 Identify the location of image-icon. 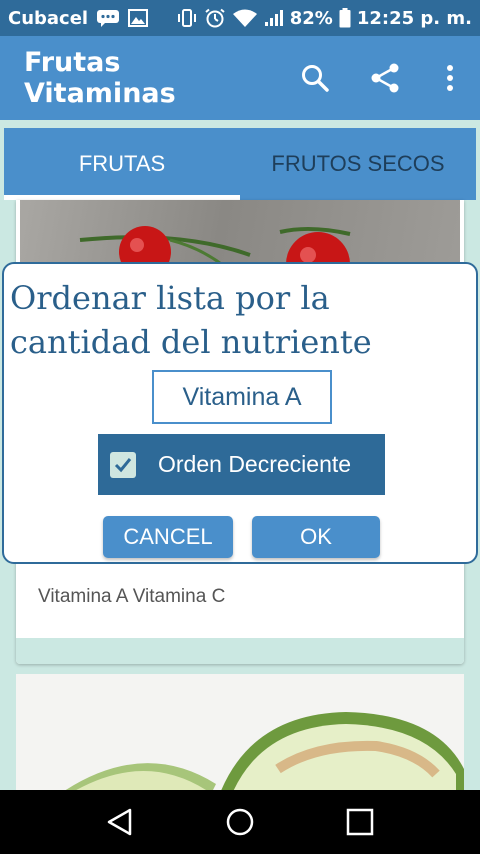
(138, 18).